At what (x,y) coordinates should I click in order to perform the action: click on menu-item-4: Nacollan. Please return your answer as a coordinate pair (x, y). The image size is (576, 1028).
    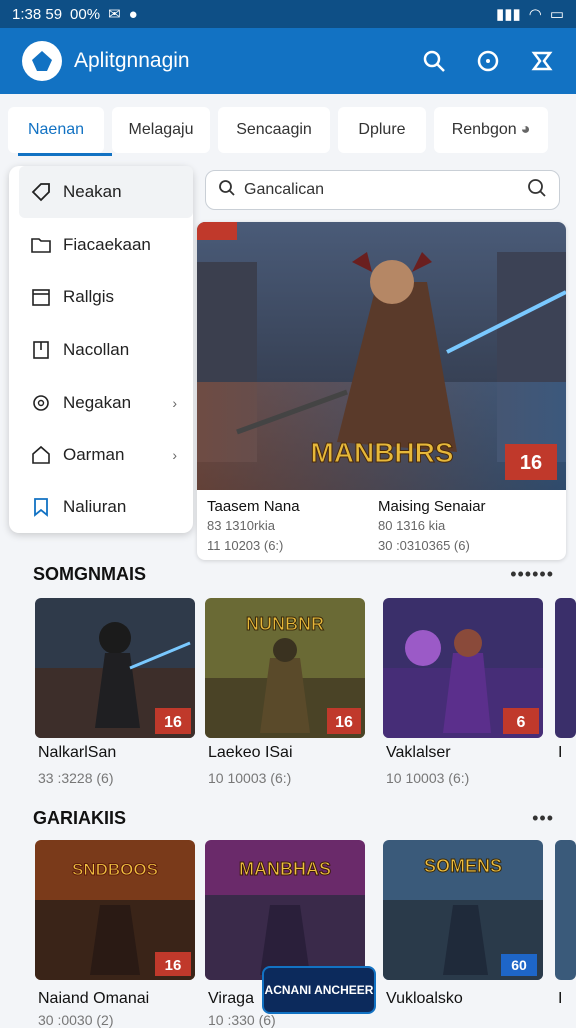
    Looking at the image, I should click on (106, 350).